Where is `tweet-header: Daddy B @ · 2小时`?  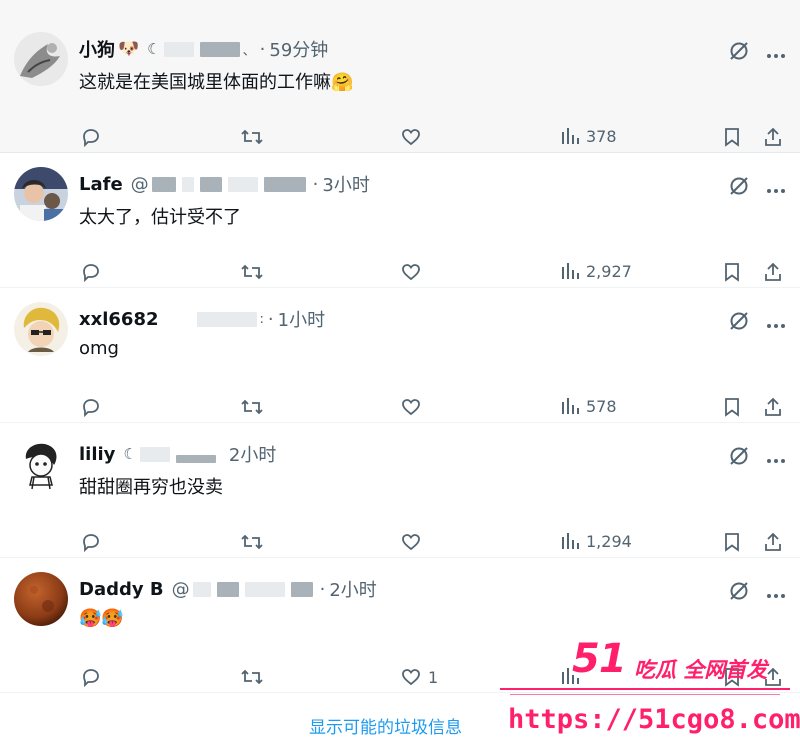
tweet-header: Daddy B @ · 2小时 is located at coordinates (228, 589).